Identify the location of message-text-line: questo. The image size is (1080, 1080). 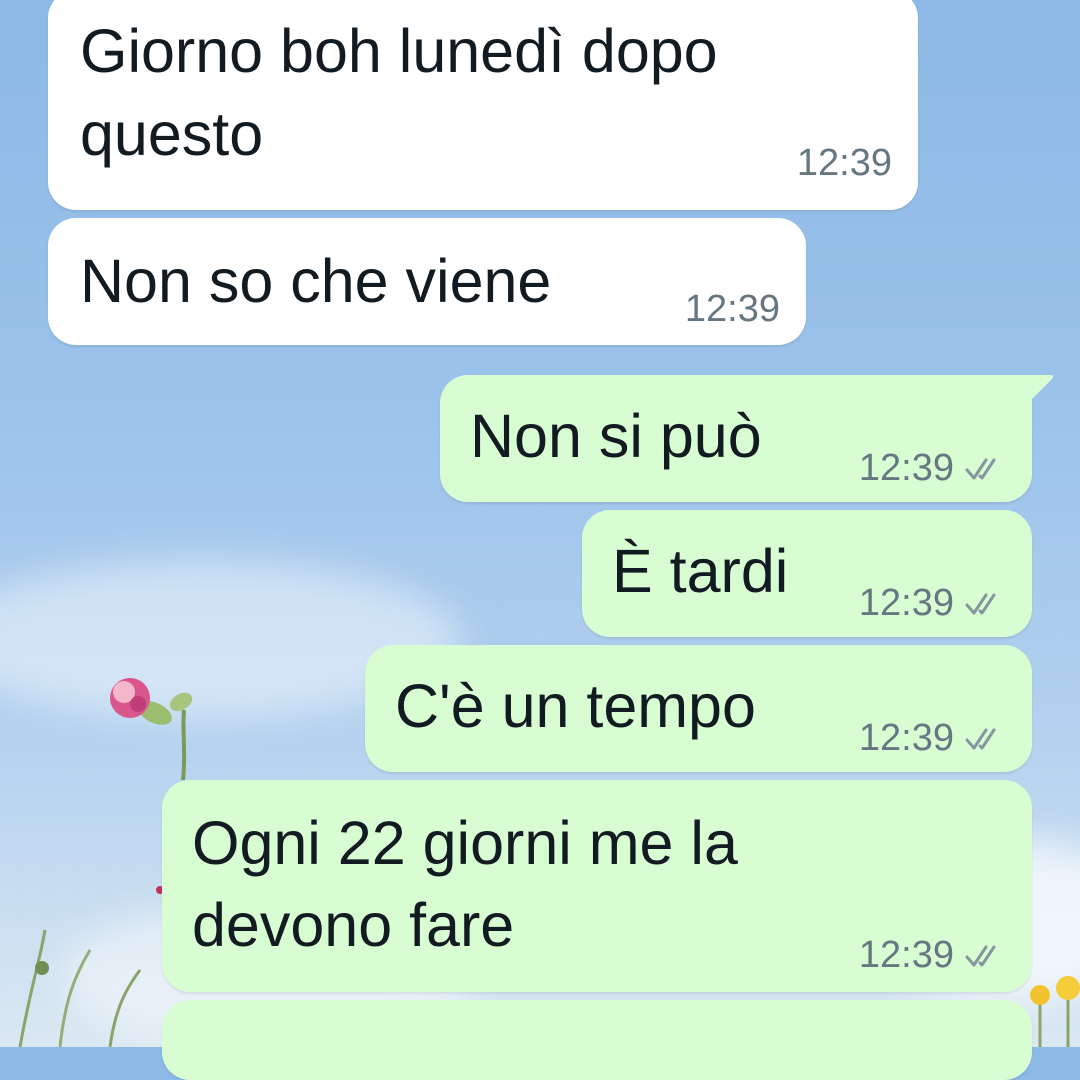
(172, 134).